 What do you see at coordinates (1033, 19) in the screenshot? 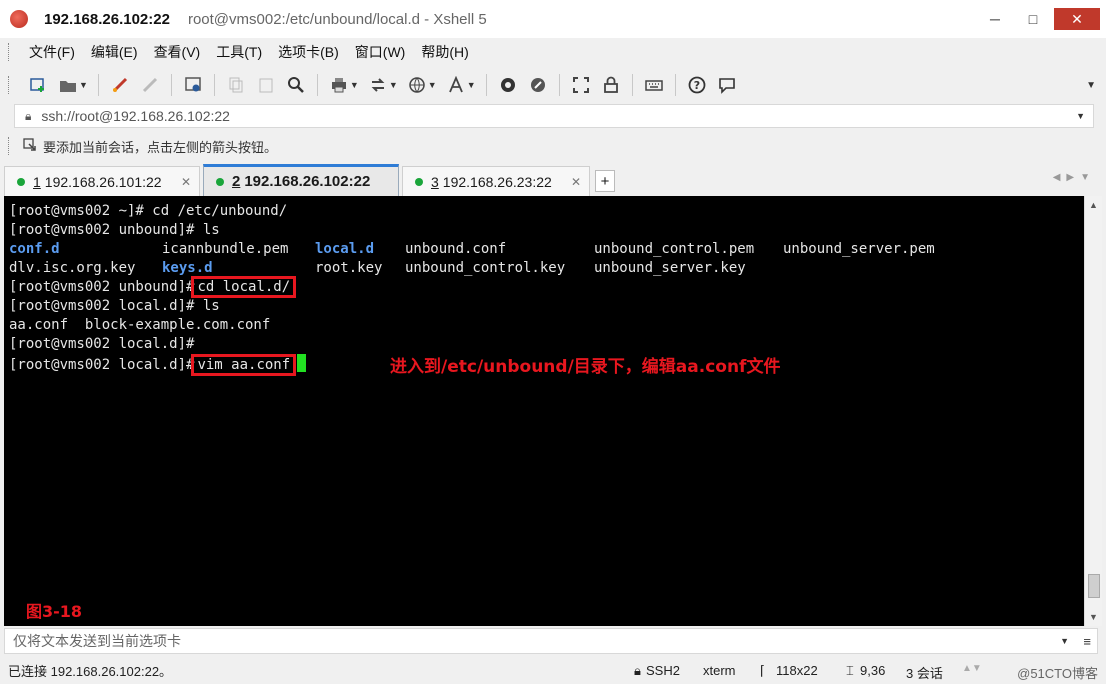
I see `maximize-button: □` at bounding box center [1033, 19].